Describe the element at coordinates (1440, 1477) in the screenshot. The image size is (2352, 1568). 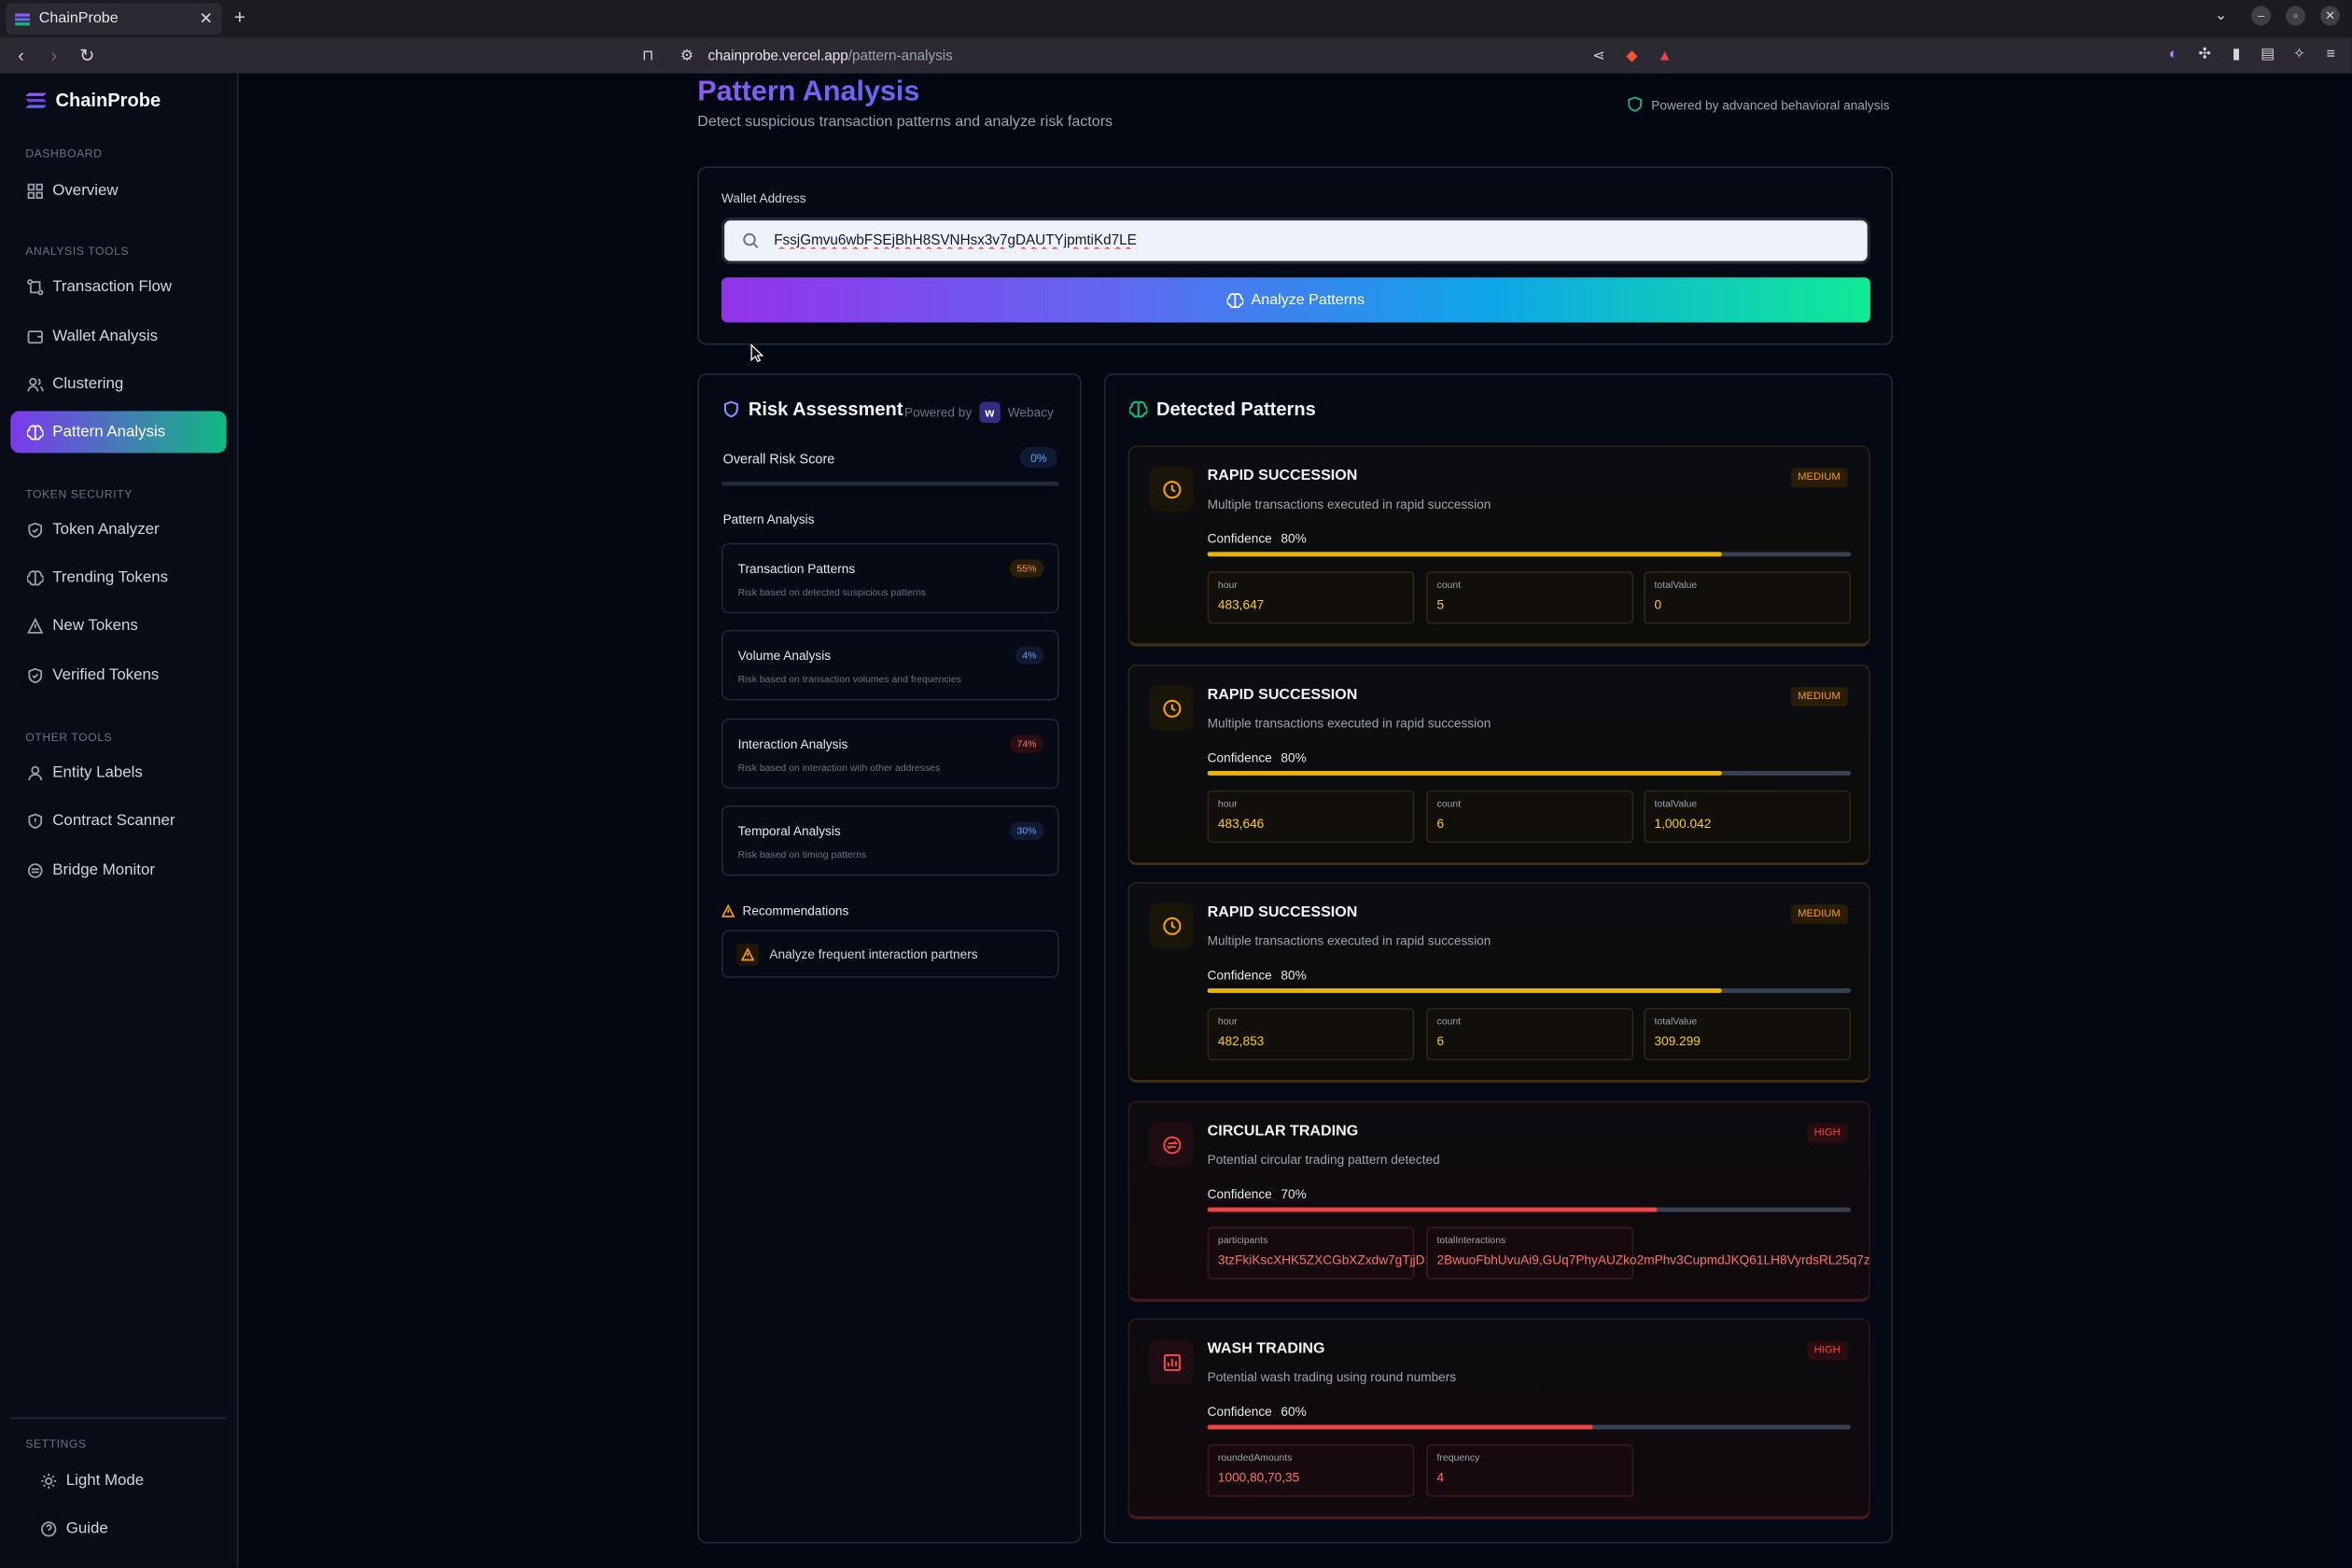
I see `metric-value: 4` at that location.